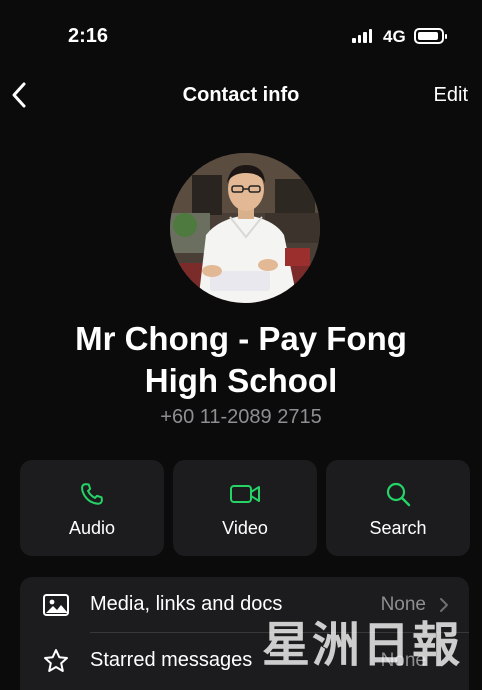 This screenshot has width=482, height=690. I want to click on search-label: Search, so click(398, 528).